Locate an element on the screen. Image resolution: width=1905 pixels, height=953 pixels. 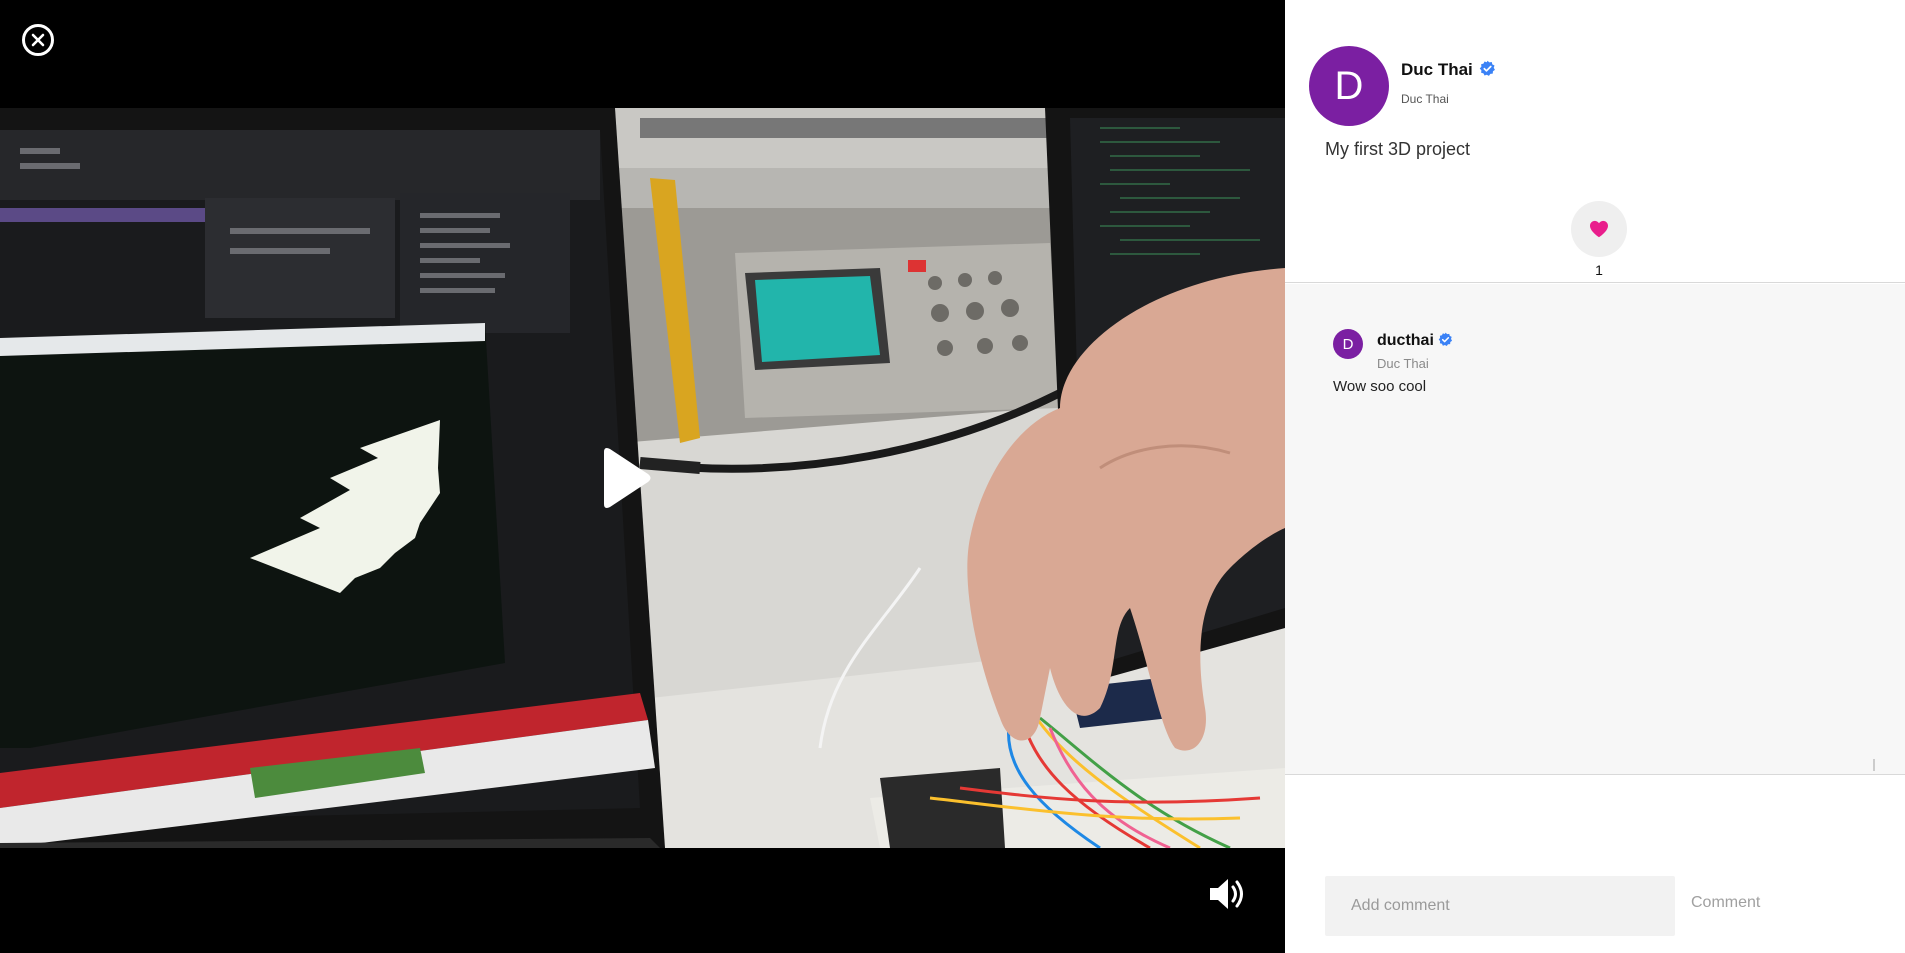
volume-up-icon is located at coordinates (1228, 894).